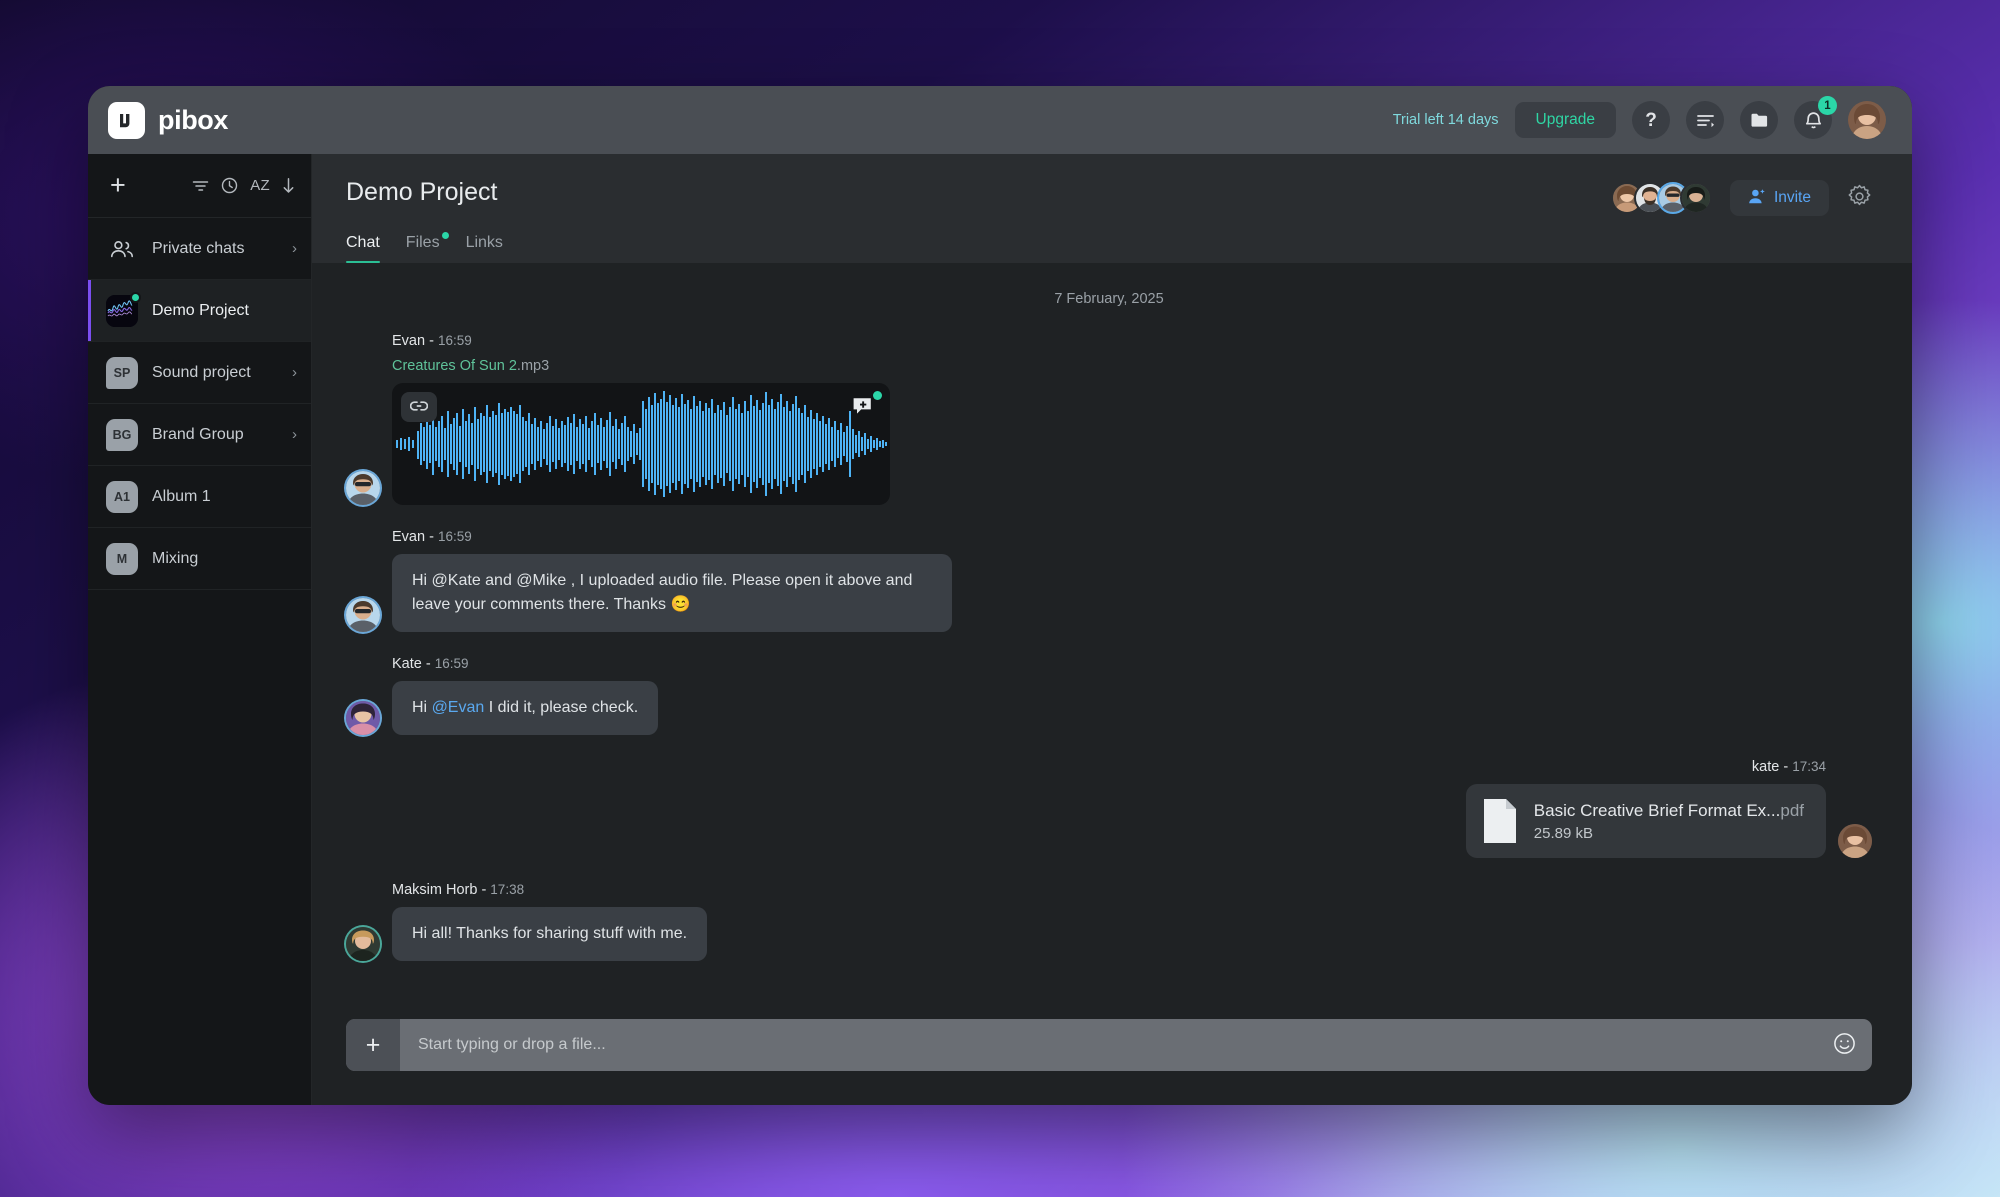 The height and width of the screenshot is (1197, 2000). I want to click on add-comment-button, so click(863, 406).